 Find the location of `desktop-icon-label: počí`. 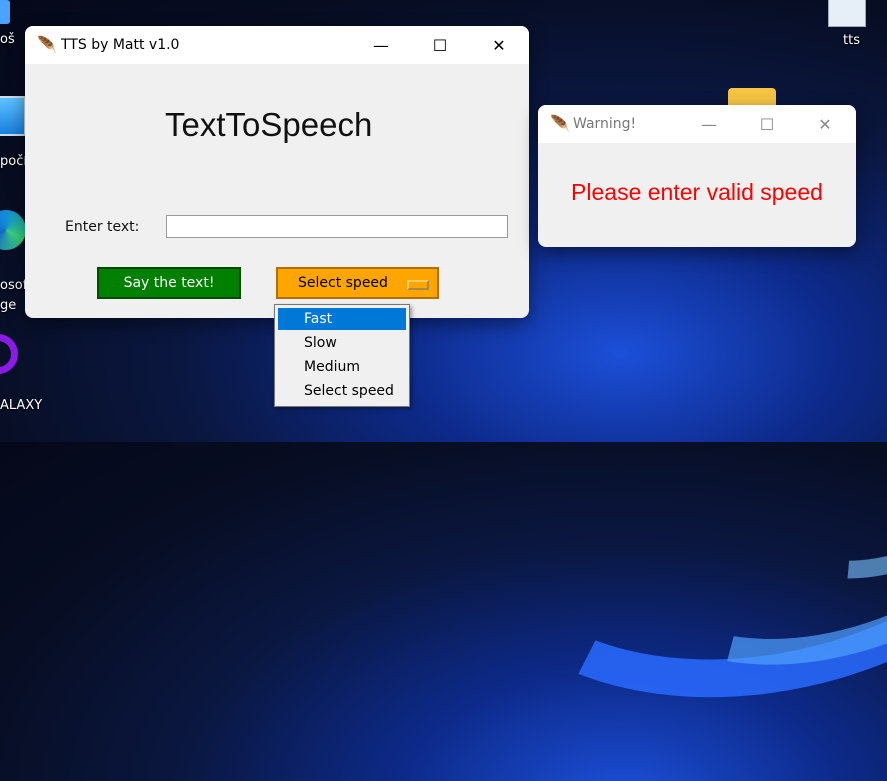

desktop-icon-label: počí is located at coordinates (13, 161).